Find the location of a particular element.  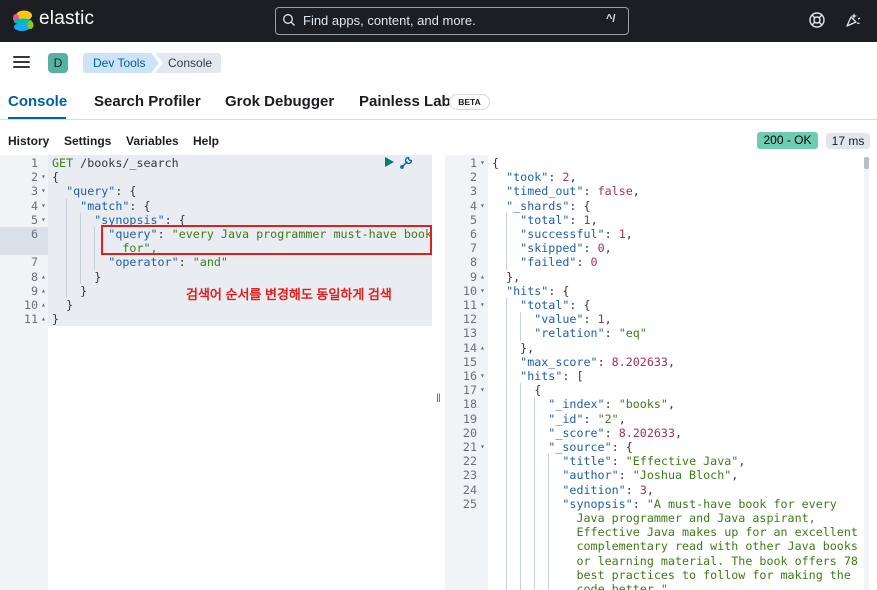

code-line: or learning material. The book offers 78 is located at coordinates (661, 560).